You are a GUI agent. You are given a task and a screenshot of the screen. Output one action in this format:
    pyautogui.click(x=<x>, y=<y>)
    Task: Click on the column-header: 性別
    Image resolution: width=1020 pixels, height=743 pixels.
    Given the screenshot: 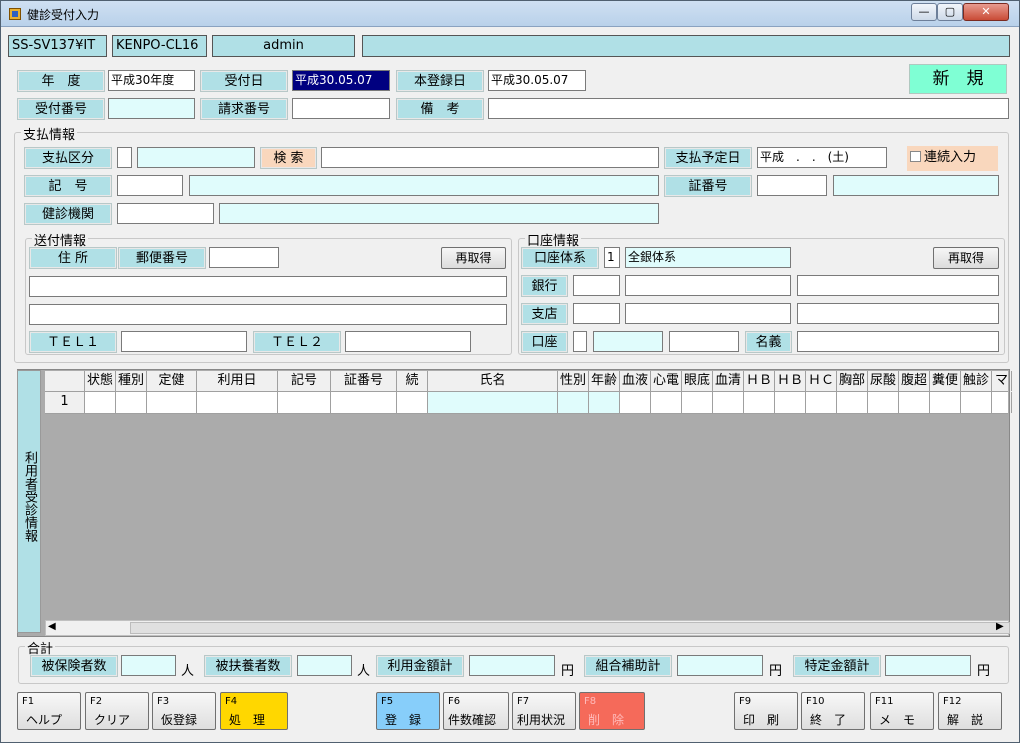 What is the action you would take?
    pyautogui.click(x=573, y=381)
    